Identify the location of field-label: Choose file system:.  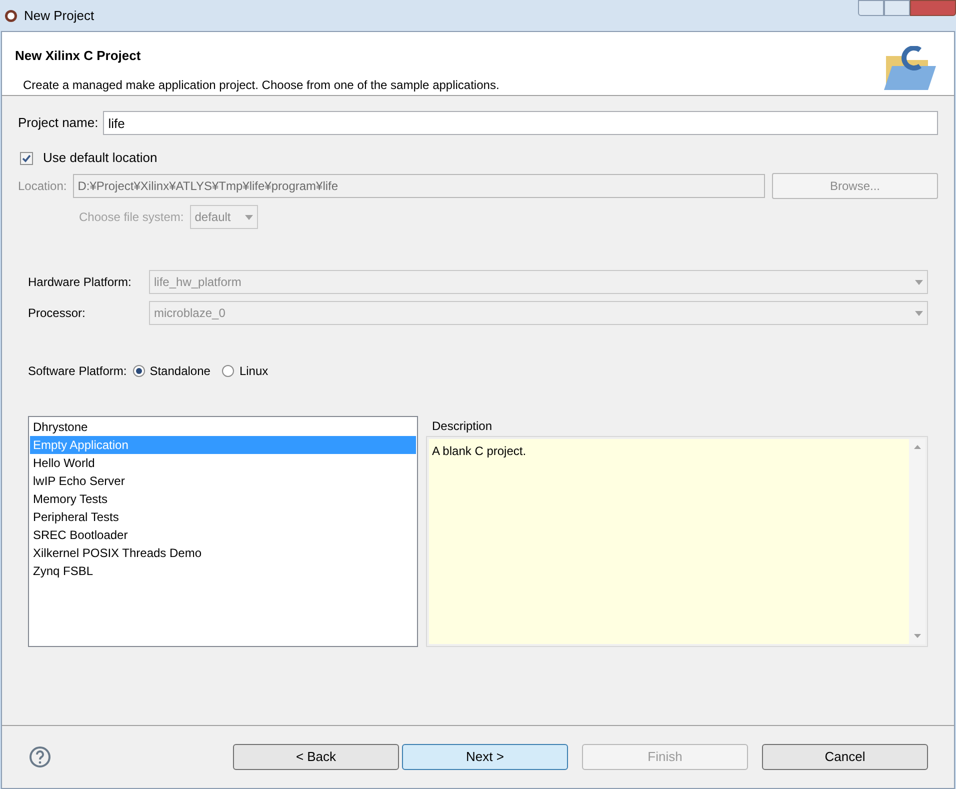
(131, 217).